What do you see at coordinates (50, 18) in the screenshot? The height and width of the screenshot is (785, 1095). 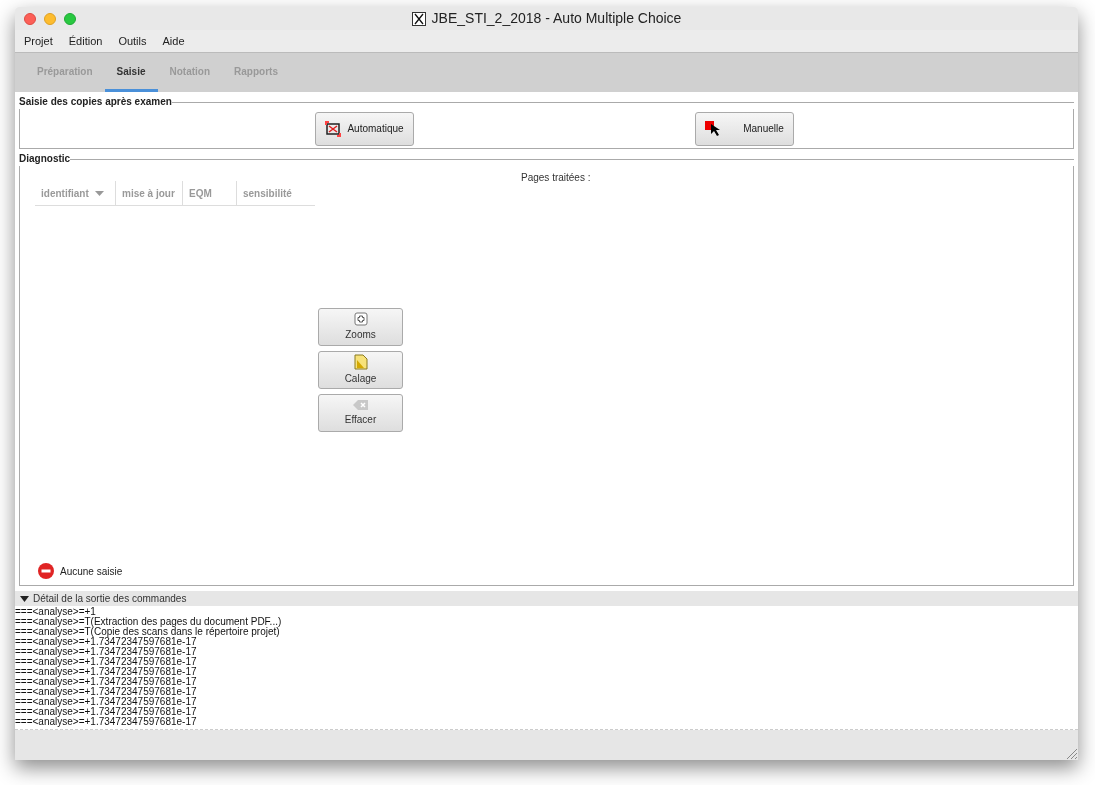 I see `minimize-button` at bounding box center [50, 18].